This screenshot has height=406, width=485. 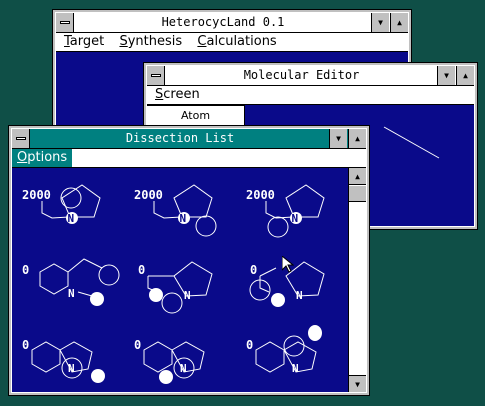 What do you see at coordinates (223, 22) in the screenshot?
I see `main-window-title: HeterocycLand 0.1` at bounding box center [223, 22].